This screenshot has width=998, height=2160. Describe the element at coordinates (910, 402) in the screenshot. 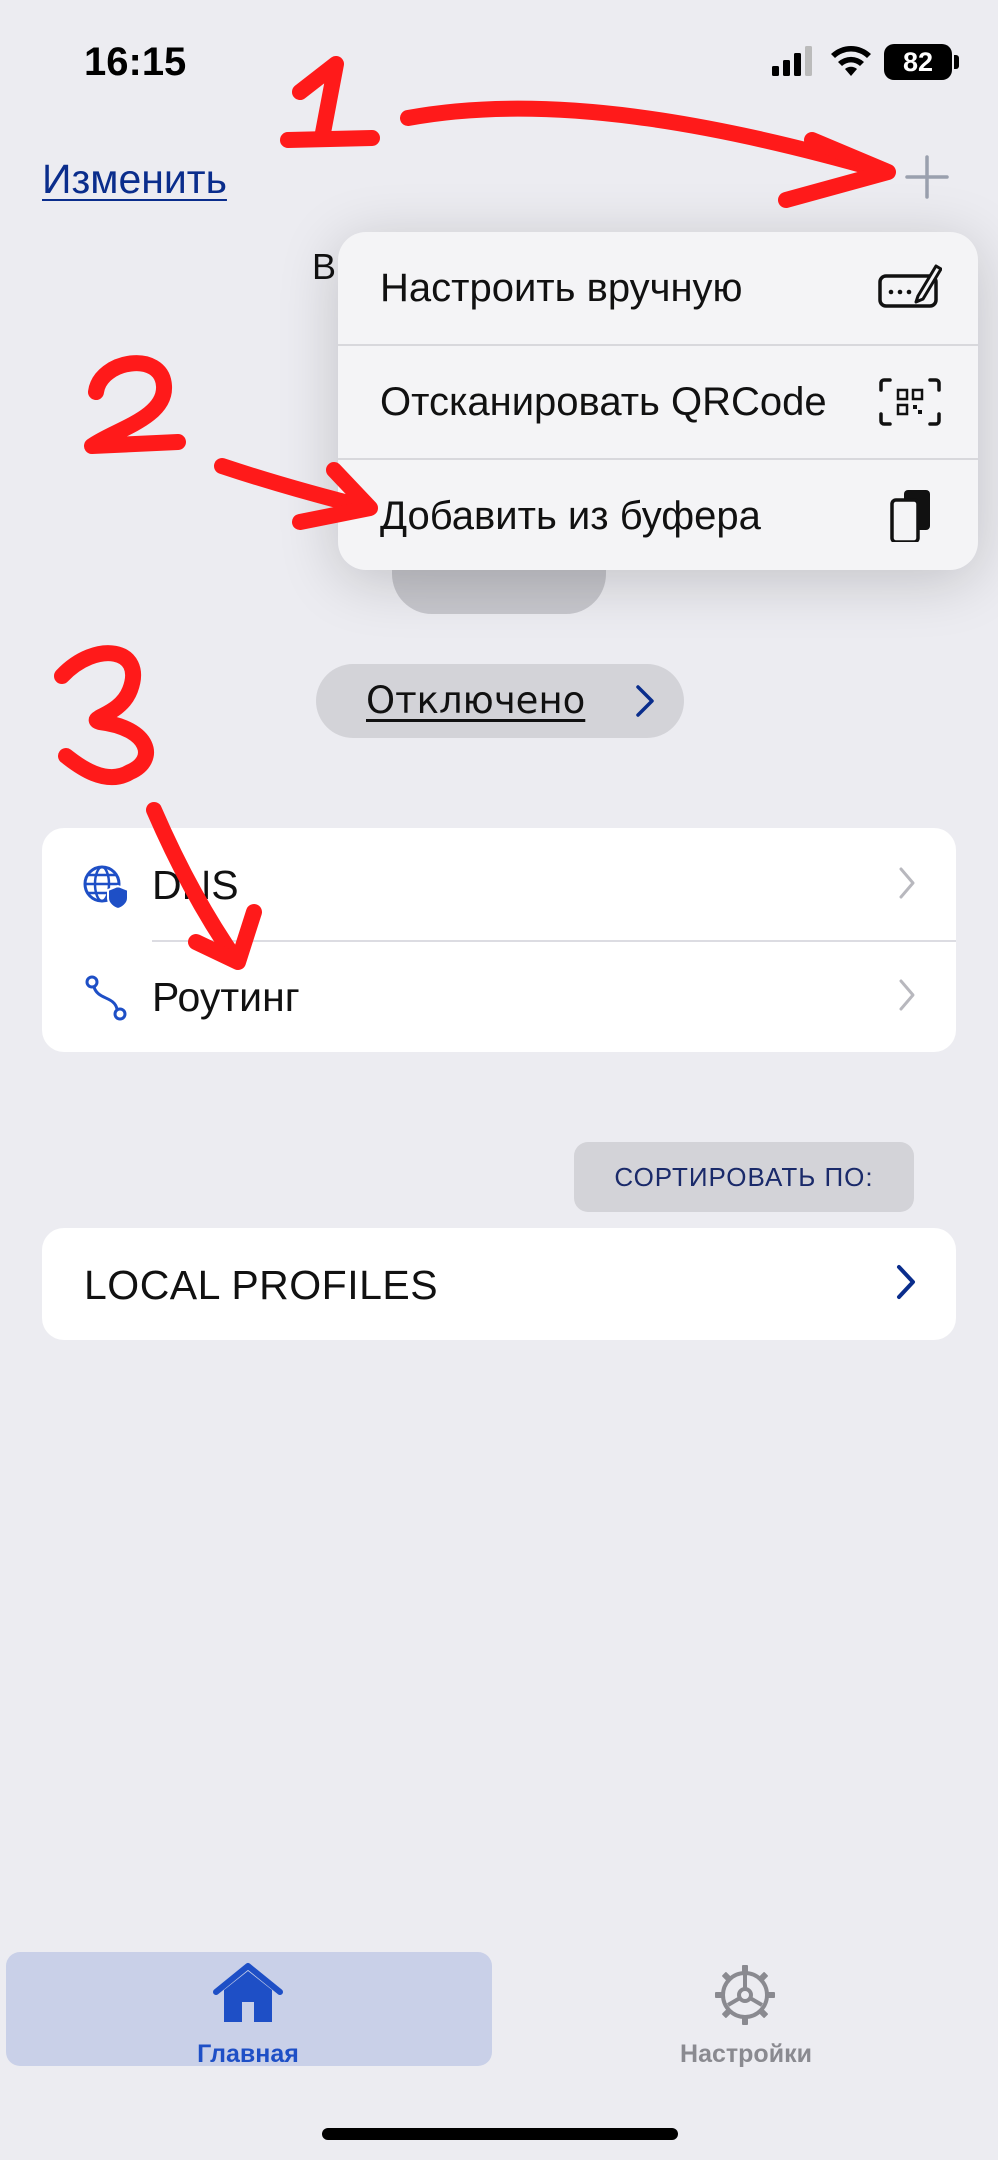

I see `qrcode-scan-icon` at that location.